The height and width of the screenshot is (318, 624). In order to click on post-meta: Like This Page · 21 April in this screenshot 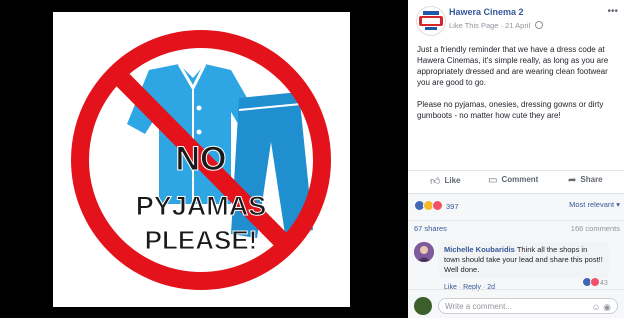, I will do `click(496, 25)`.